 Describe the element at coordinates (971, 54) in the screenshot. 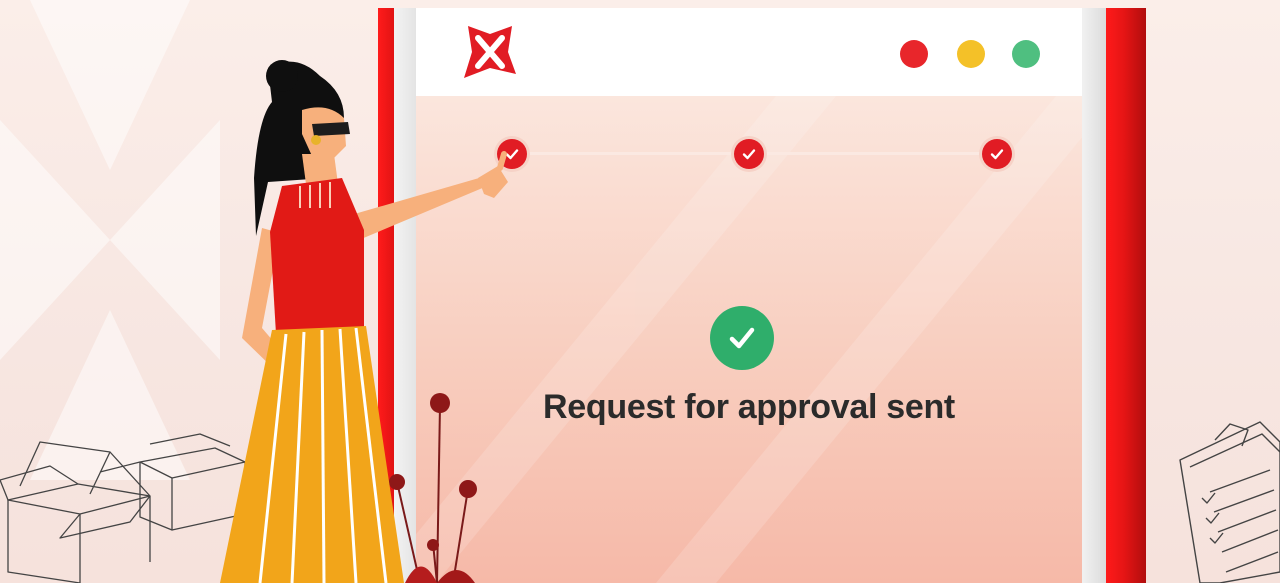

I see `window-minimize-light` at that location.